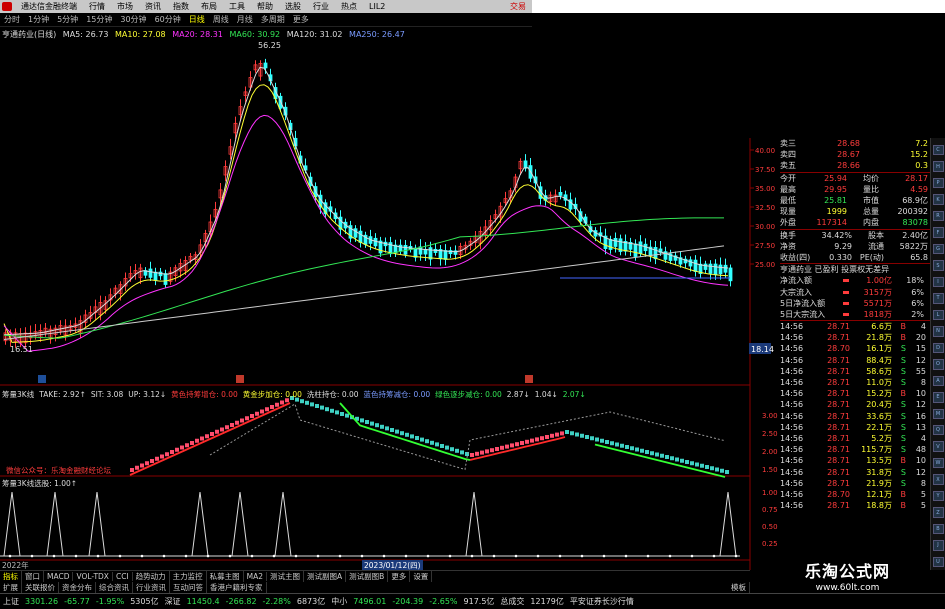 The image size is (945, 609). Describe the element at coordinates (879, 506) in the screenshot. I see `trade-volume: 18.8万` at that location.